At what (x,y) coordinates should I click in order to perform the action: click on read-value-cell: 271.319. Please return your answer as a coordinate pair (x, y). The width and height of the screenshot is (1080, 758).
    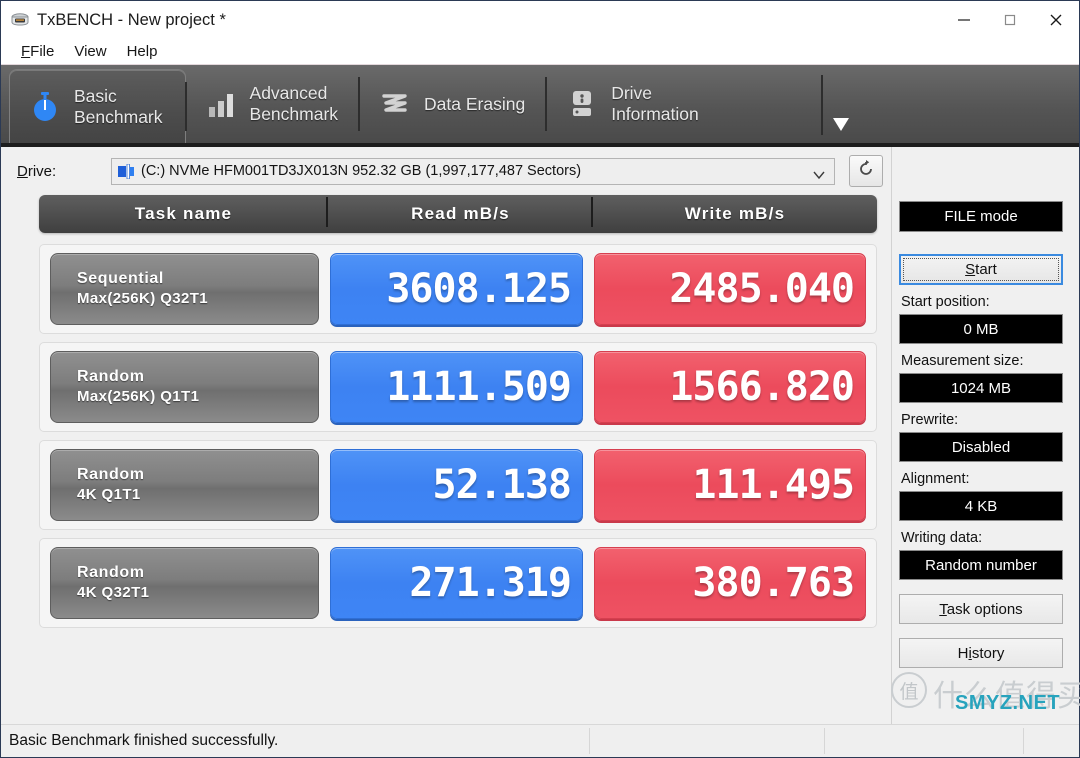
    Looking at the image, I should click on (456, 583).